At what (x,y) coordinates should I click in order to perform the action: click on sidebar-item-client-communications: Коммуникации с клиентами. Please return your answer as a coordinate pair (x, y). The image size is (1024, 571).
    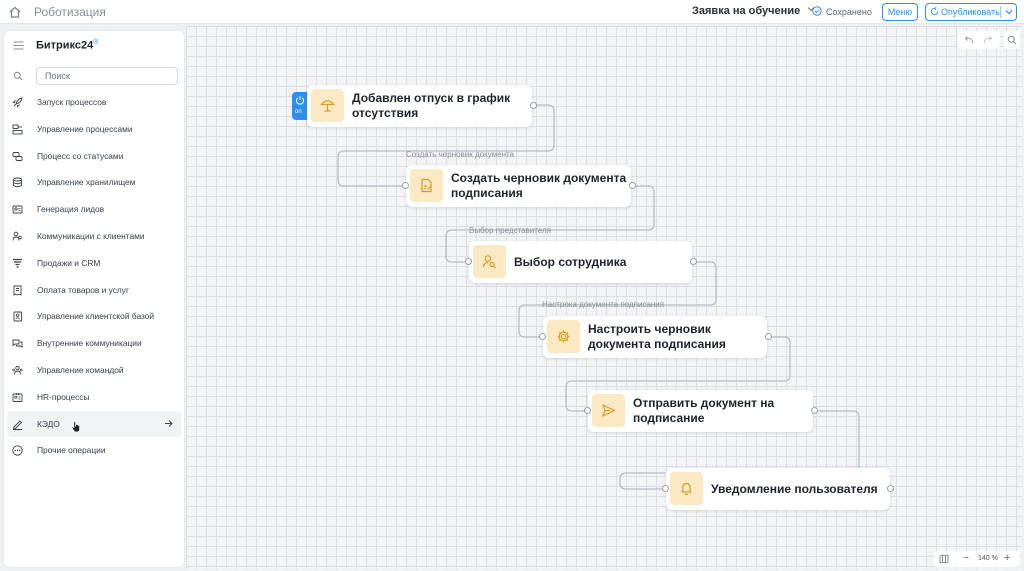
    Looking at the image, I should click on (94, 236).